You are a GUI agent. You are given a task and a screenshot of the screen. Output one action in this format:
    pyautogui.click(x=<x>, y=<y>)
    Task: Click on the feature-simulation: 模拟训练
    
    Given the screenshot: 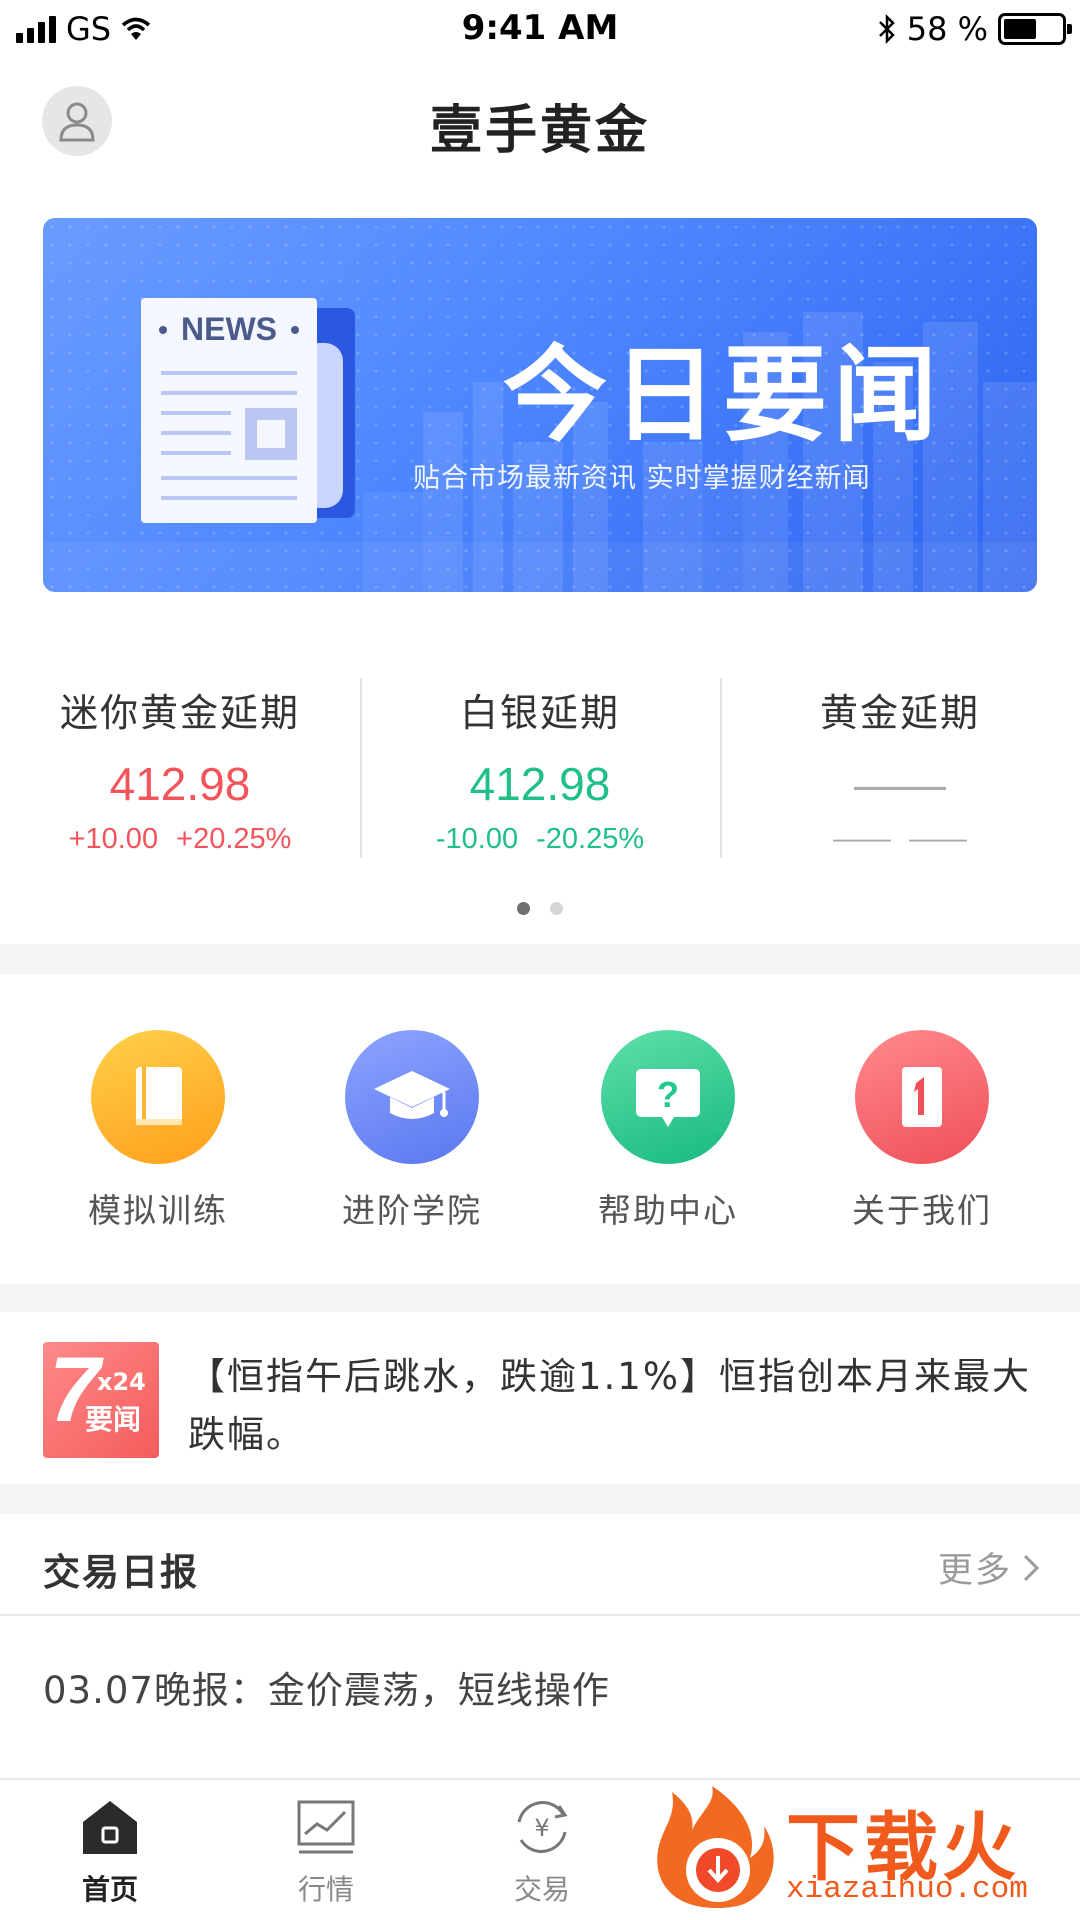 What is the action you would take?
    pyautogui.click(x=158, y=1131)
    